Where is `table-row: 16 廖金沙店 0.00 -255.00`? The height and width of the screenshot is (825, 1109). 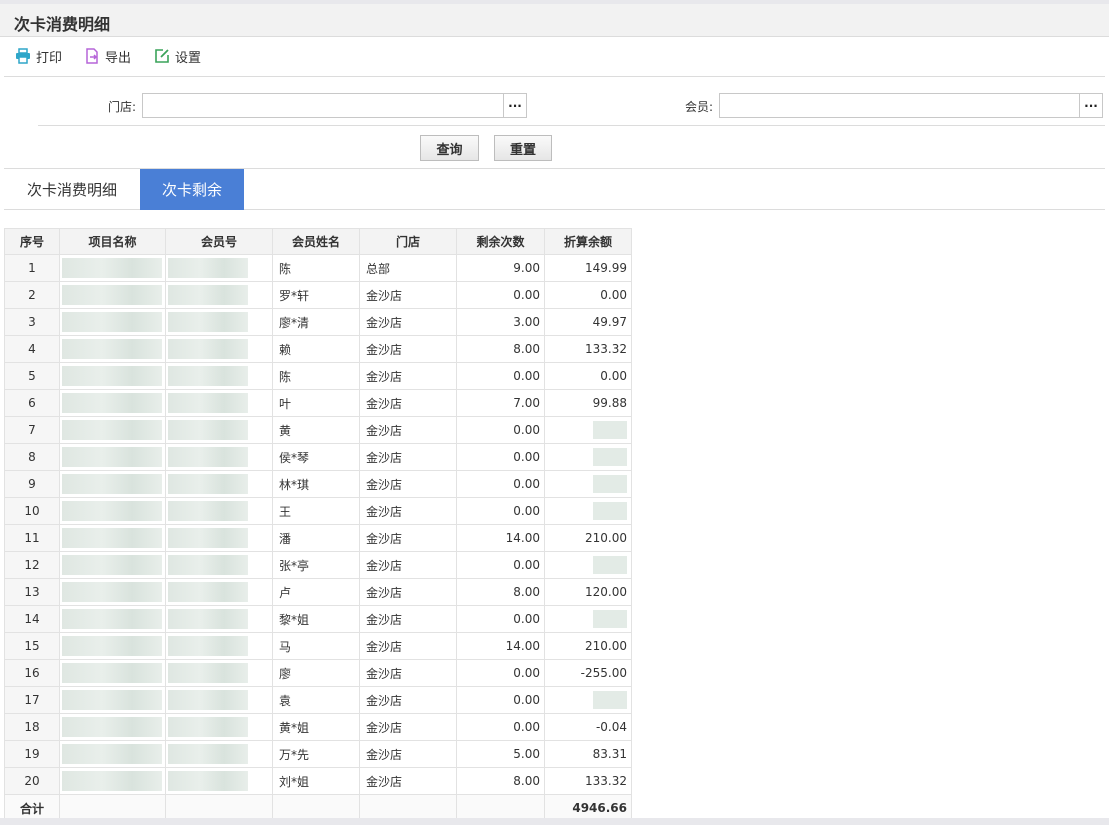 table-row: 16 廖金沙店 0.00 -255.00 is located at coordinates (318, 673).